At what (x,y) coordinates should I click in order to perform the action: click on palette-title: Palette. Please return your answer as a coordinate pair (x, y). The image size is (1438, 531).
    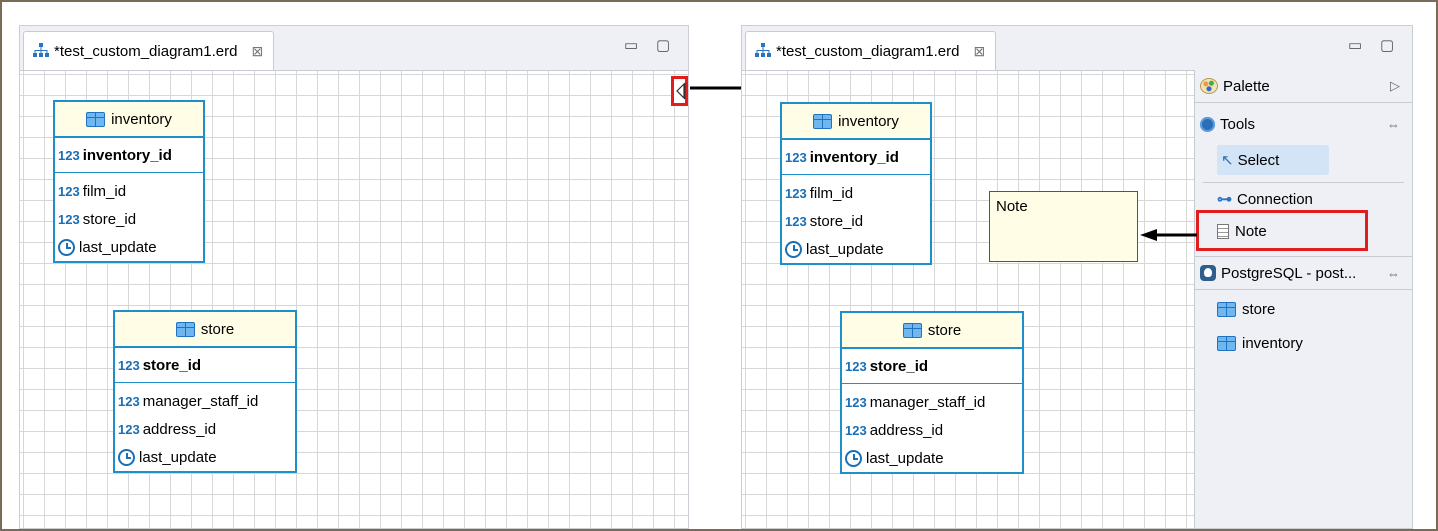
    Looking at the image, I should click on (1246, 86).